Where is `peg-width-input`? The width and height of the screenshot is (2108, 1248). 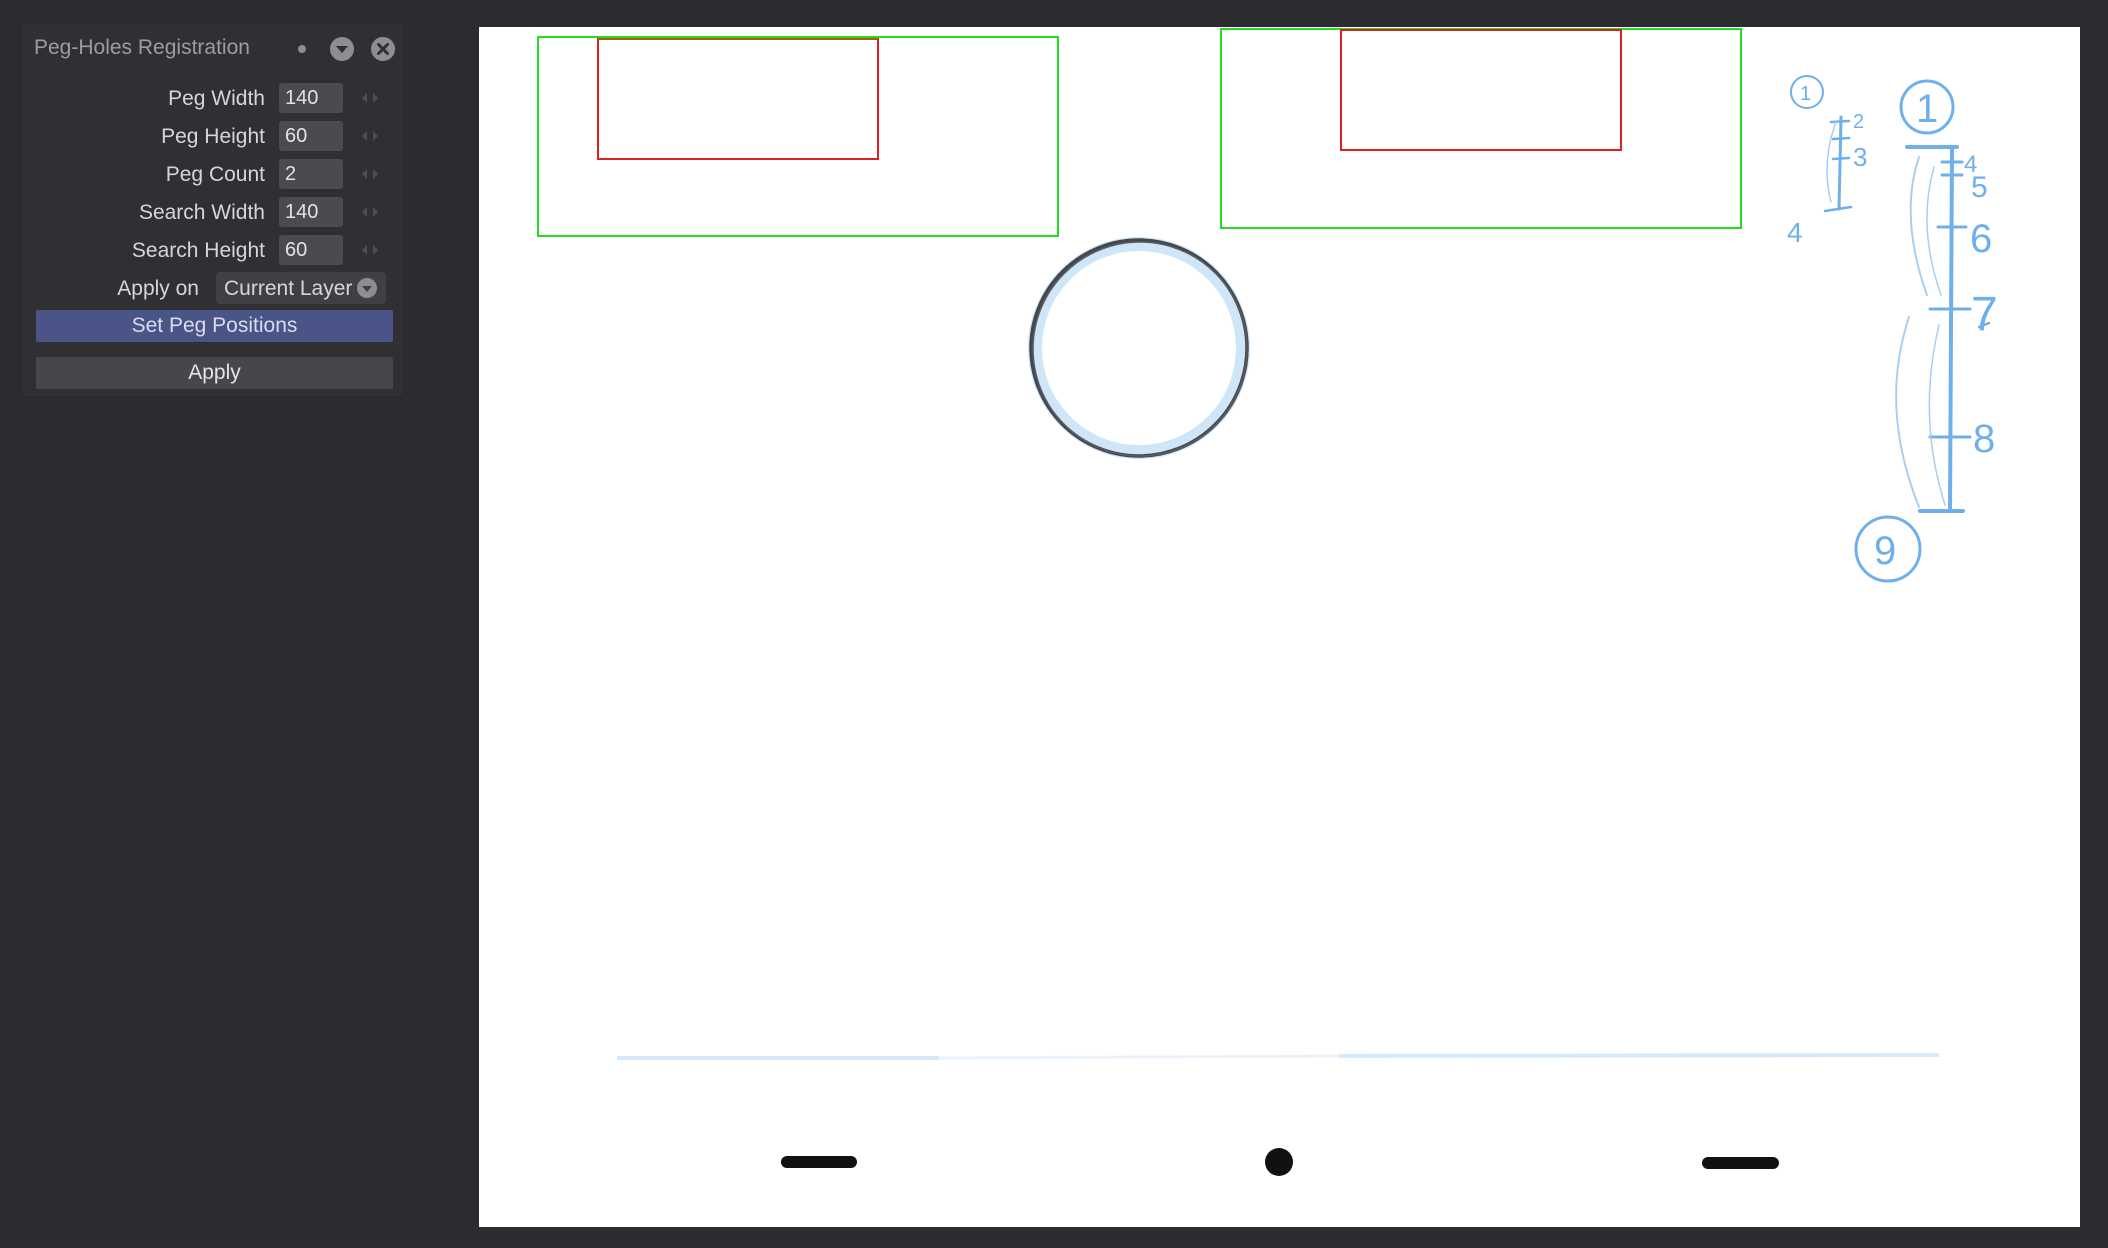
peg-width-input is located at coordinates (311, 98).